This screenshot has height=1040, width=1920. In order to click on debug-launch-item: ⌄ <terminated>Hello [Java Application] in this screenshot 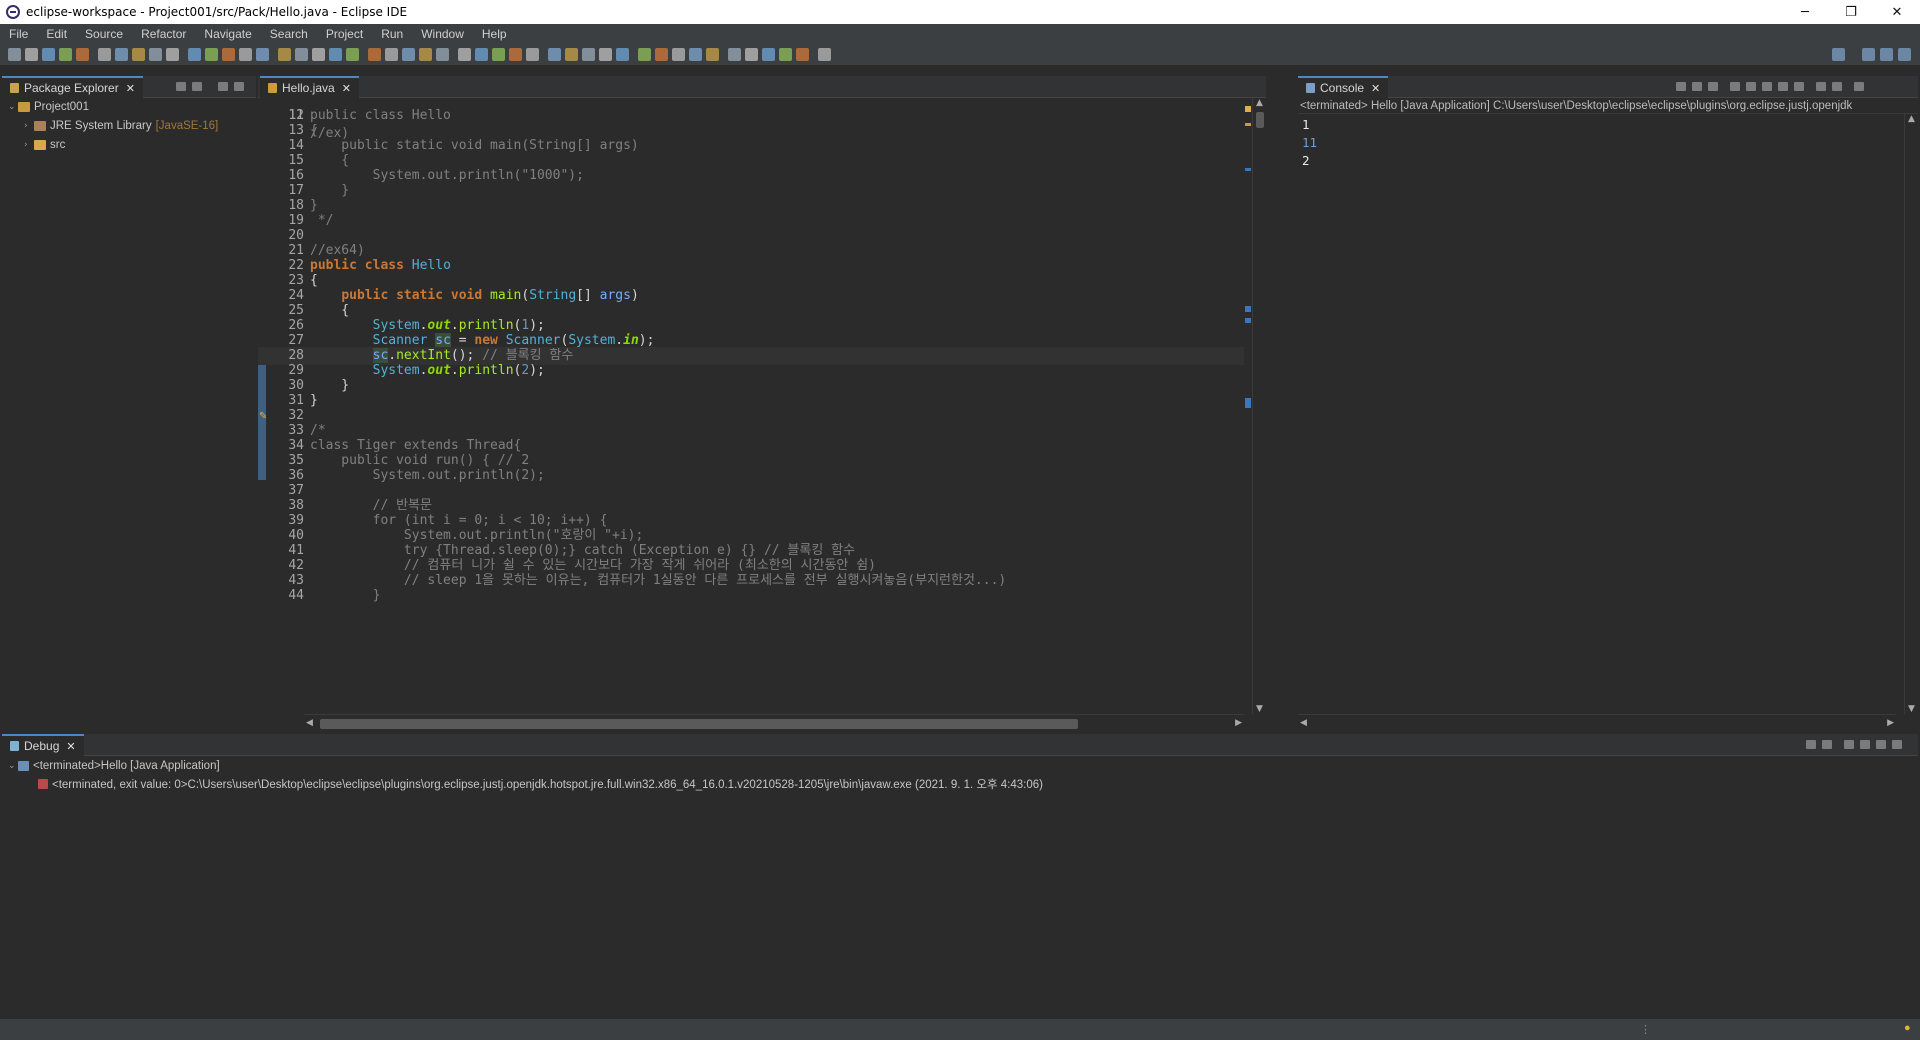, I will do `click(114, 766)`.